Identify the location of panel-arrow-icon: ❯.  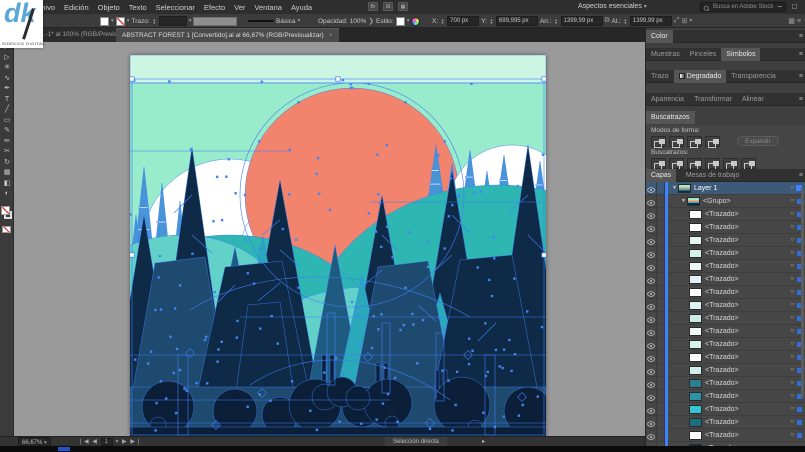
(371, 21).